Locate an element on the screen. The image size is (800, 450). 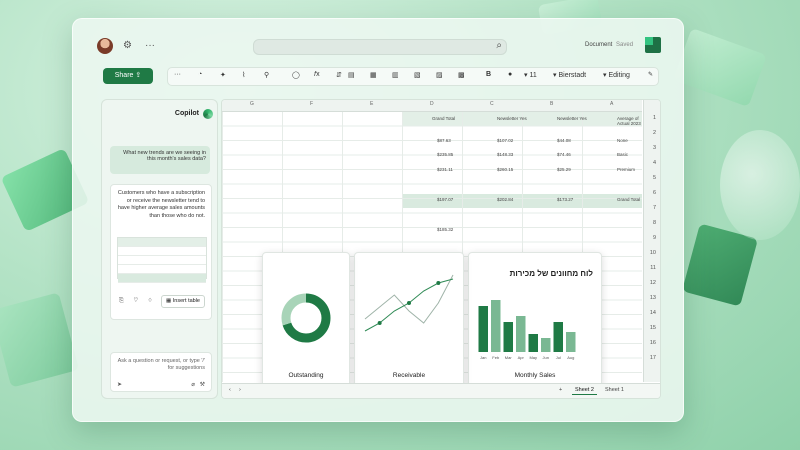
scroll-right-icon: › is located at coordinates (240, 390).